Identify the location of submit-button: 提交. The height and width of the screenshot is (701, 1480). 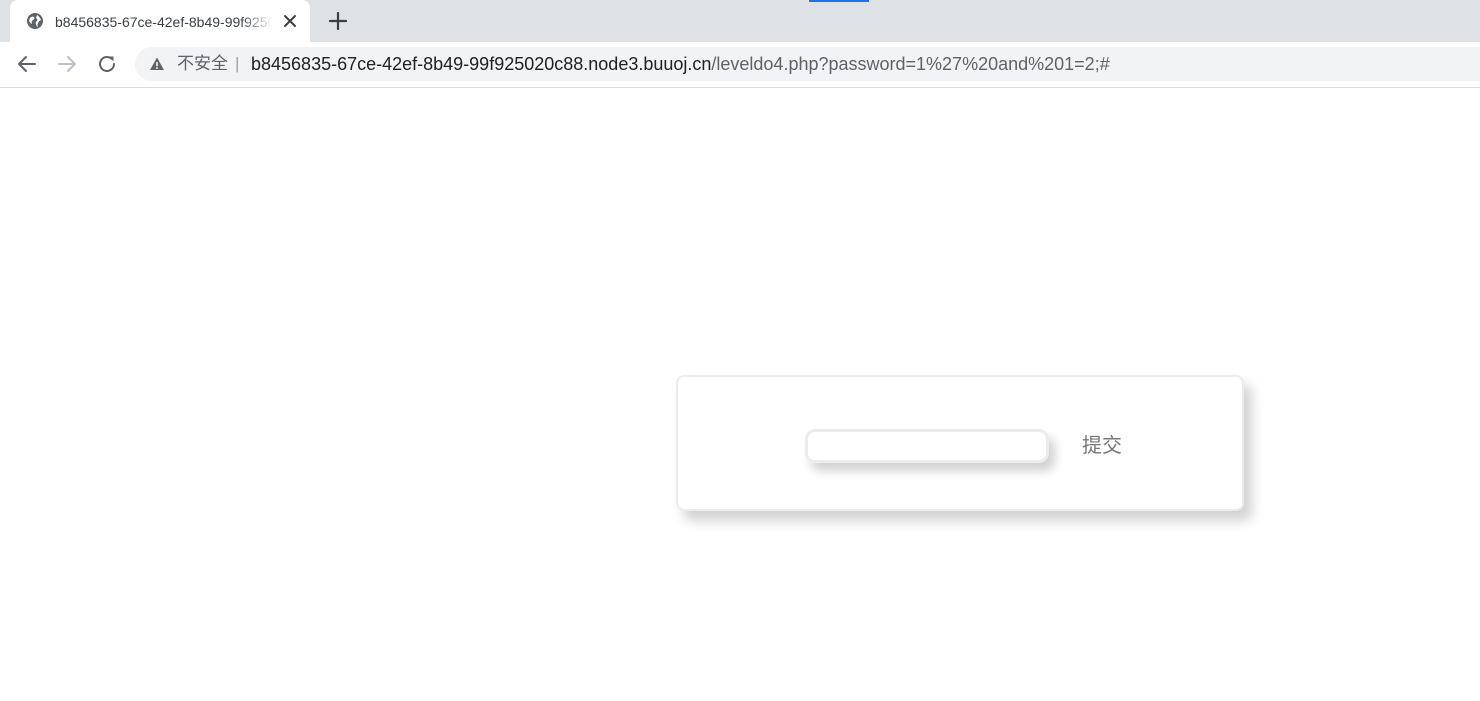
(1102, 445).